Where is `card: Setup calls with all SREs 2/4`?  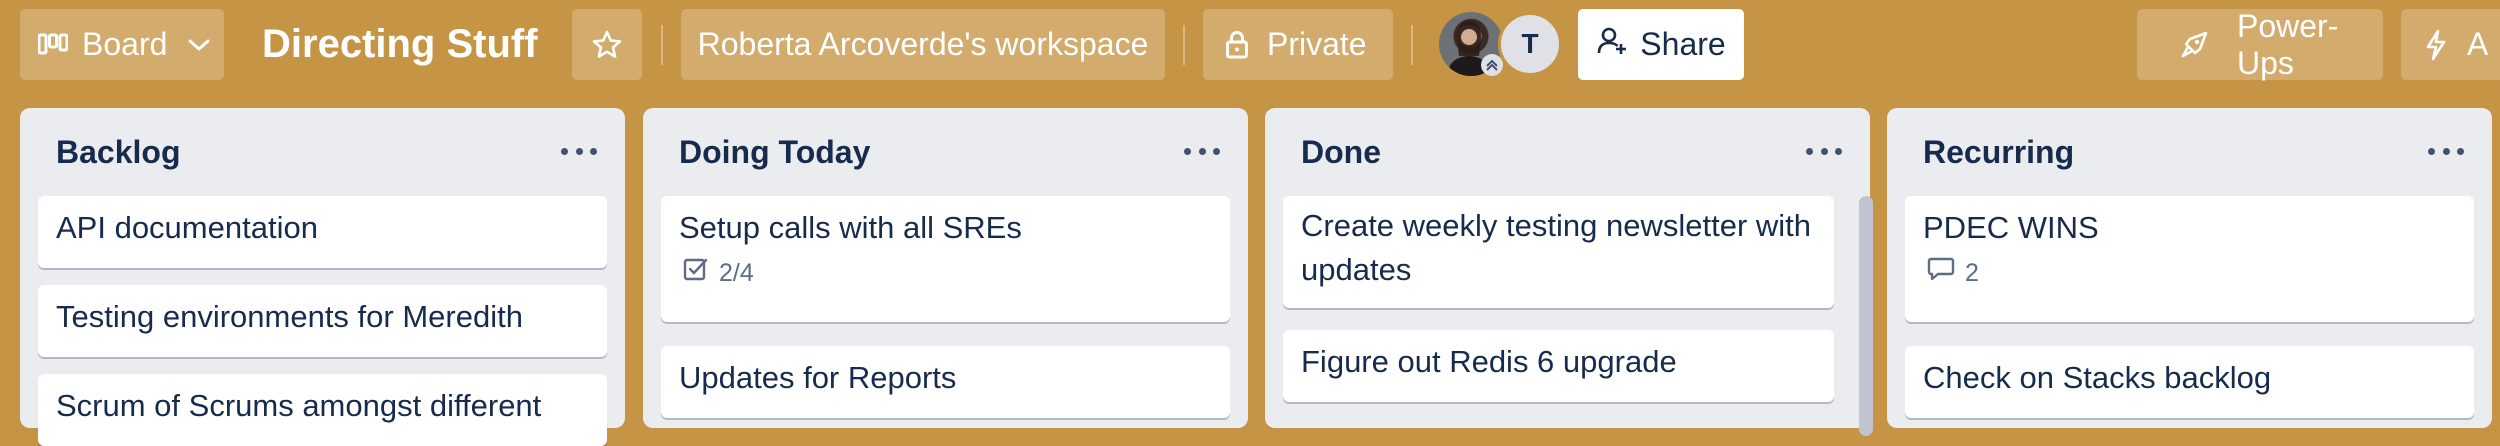 card: Setup calls with all SREs 2/4 is located at coordinates (945, 259).